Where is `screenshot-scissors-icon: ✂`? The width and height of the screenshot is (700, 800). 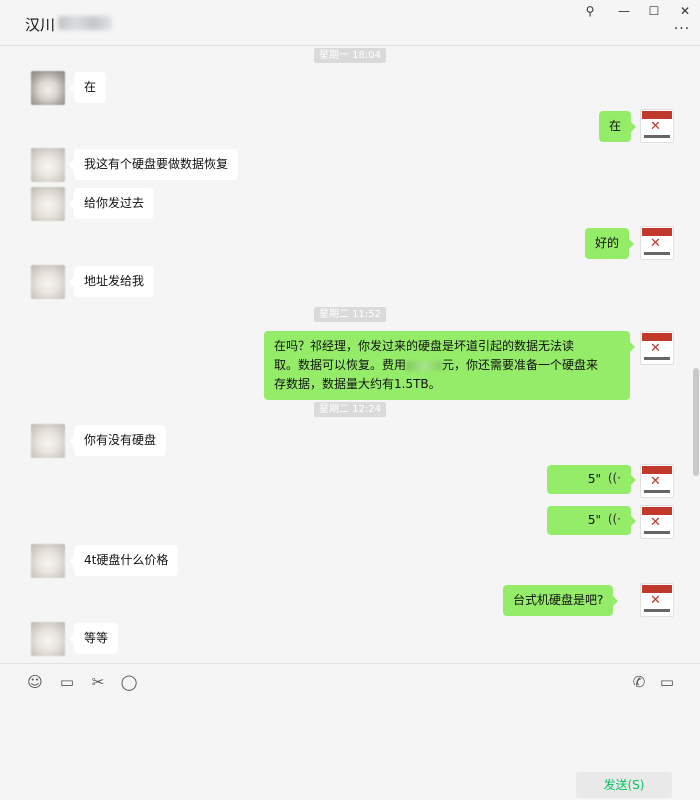
screenshot-scissors-icon: ✂ is located at coordinates (98, 682).